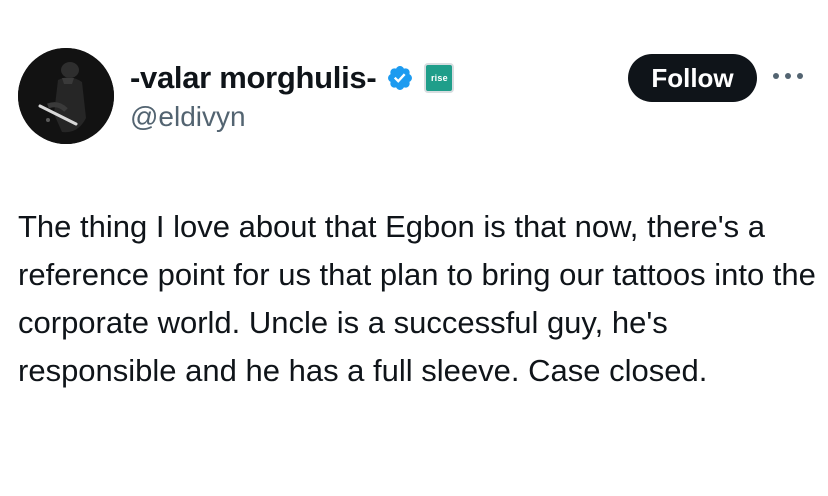  What do you see at coordinates (253, 78) in the screenshot?
I see `author-display-name: -valar morghulis-` at bounding box center [253, 78].